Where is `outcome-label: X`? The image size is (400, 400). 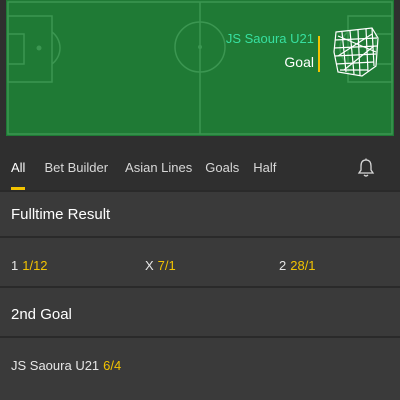
outcome-label: X is located at coordinates (149, 265).